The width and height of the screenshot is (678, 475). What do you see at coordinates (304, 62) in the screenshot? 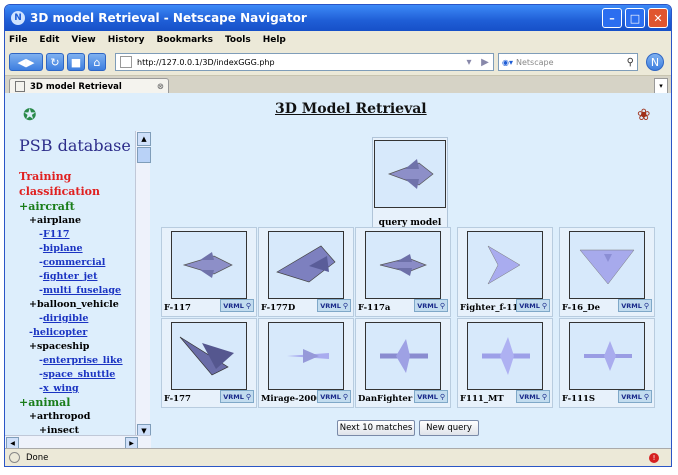
I see `url-bar: http://127.0.0.1/3D/indexGGG.php ▾ ▶` at bounding box center [304, 62].